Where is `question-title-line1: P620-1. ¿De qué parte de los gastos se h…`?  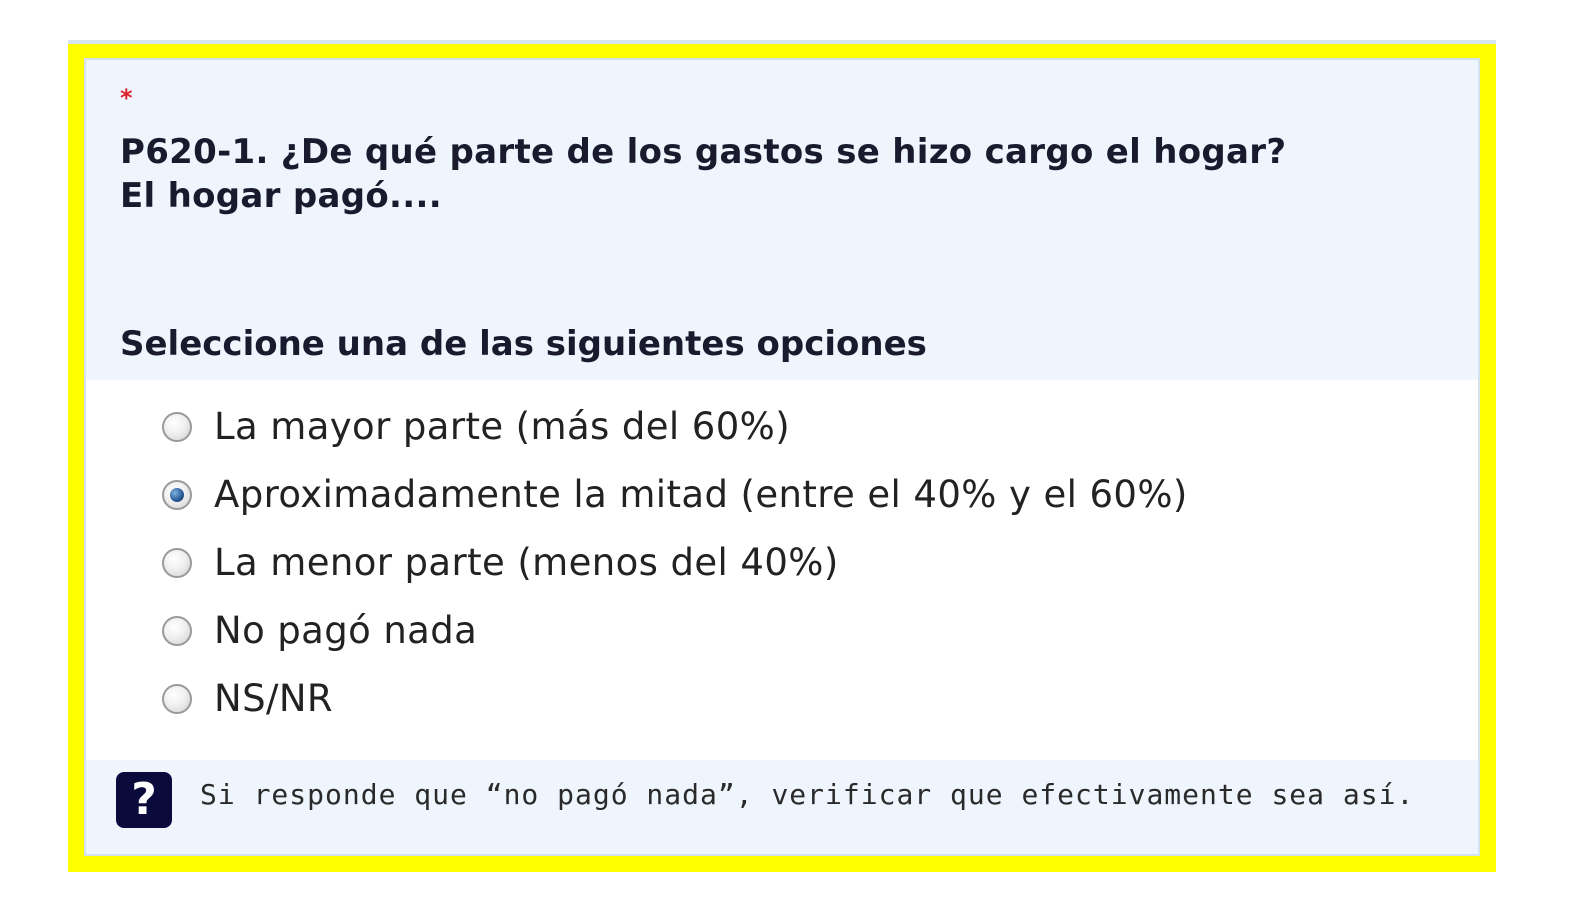
question-title-line1: P620-1. ¿De qué parte de los gastos se h… is located at coordinates (703, 152).